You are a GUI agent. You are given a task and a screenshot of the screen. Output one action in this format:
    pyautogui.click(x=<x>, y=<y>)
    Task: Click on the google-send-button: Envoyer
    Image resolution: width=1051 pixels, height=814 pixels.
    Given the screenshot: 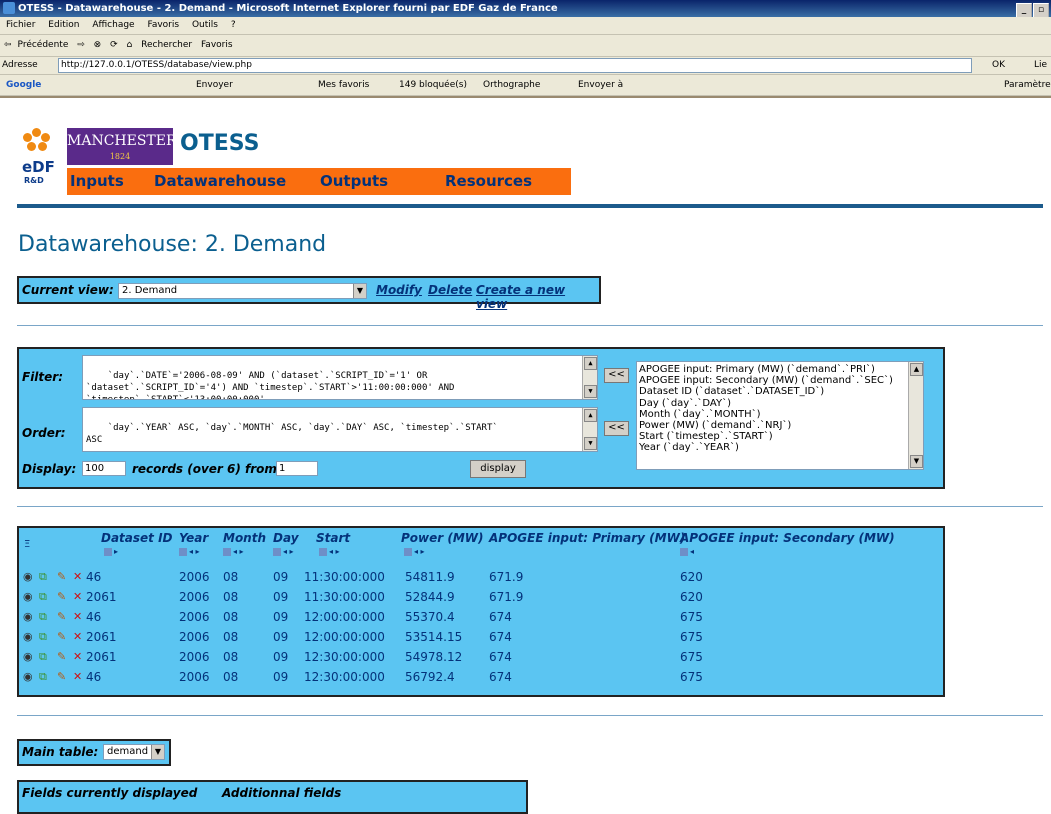 What is the action you would take?
    pyautogui.click(x=214, y=85)
    